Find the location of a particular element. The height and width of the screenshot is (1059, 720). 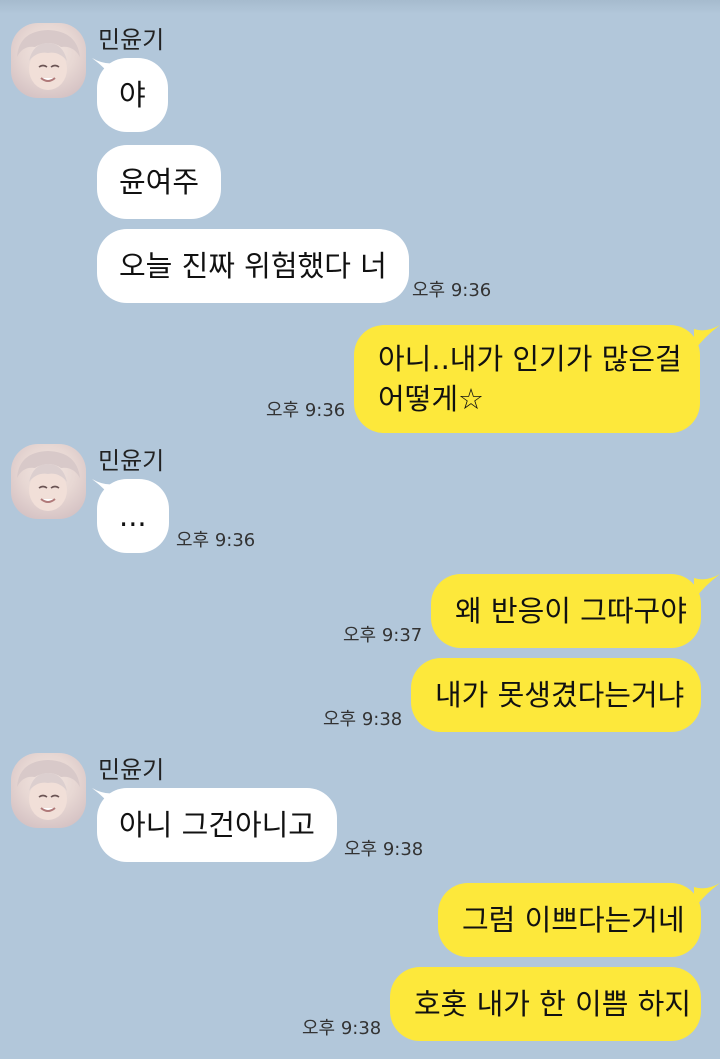

received-message: 야 is located at coordinates (132, 95).